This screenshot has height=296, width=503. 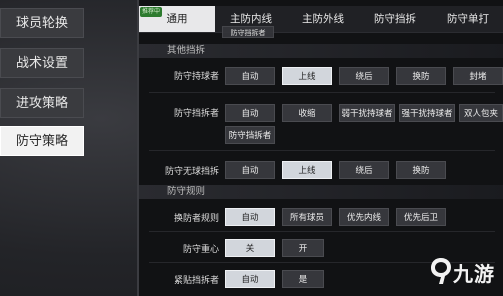 I want to click on jiuyou-logo-icon, so click(x=441, y=271).